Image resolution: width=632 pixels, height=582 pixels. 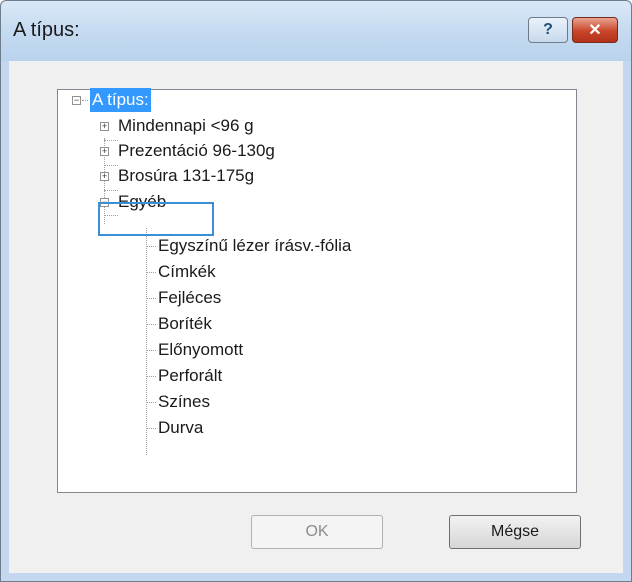 What do you see at coordinates (190, 297) in the screenshot?
I see `tree-item-label: Fejléces` at bounding box center [190, 297].